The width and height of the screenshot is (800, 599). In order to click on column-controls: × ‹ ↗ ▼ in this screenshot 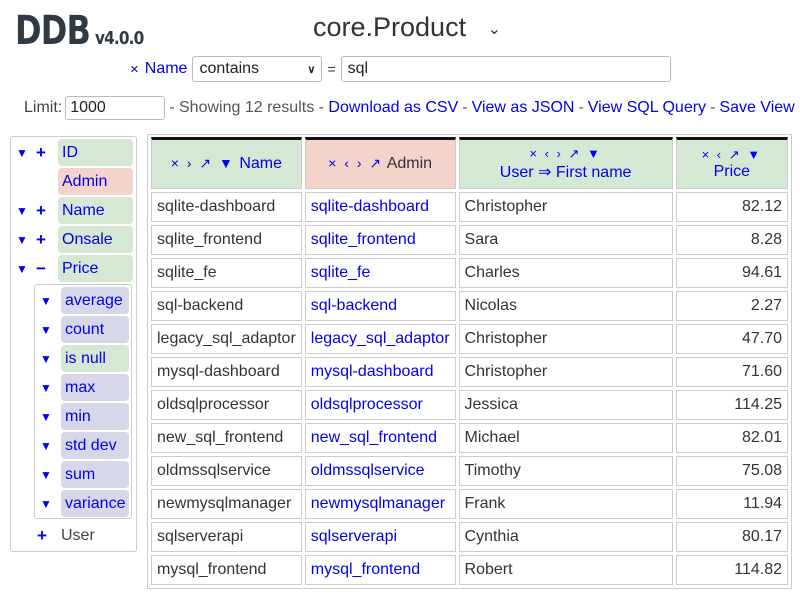, I will do `click(732, 155)`.